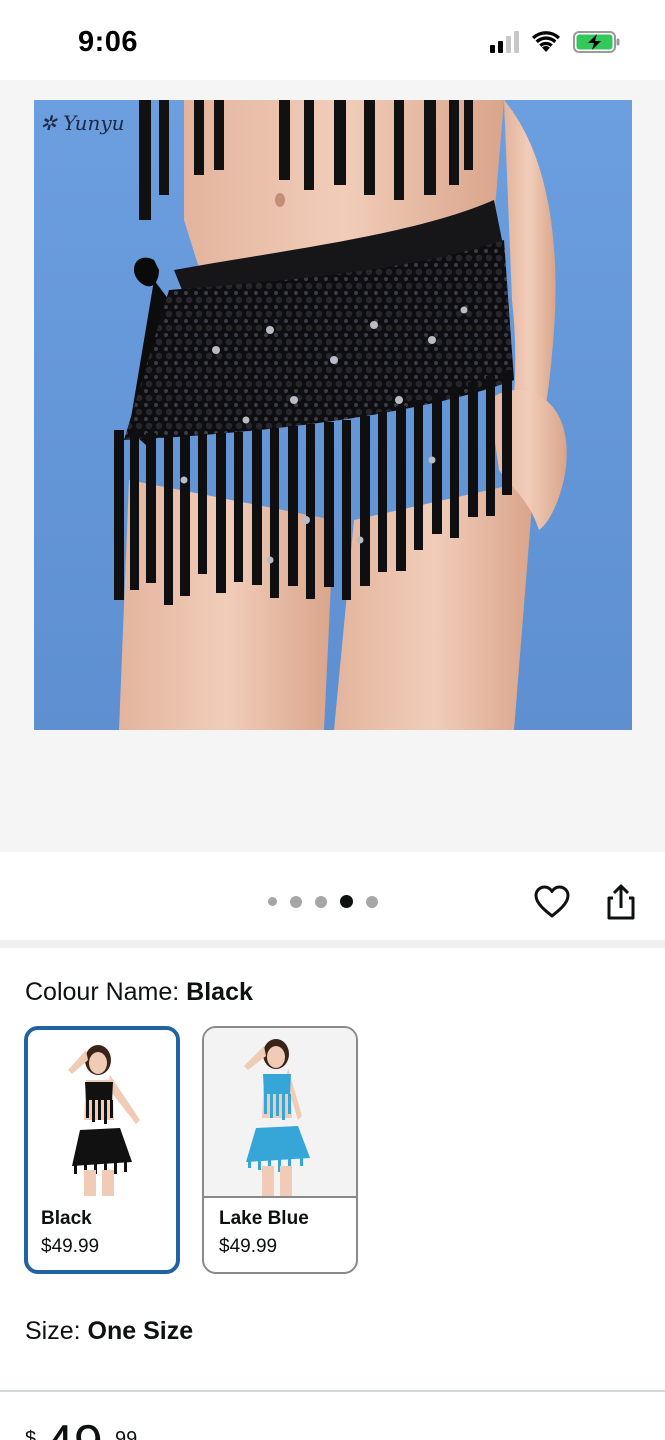 The width and height of the screenshot is (665, 1440). Describe the element at coordinates (56, 1331) in the screenshot. I see `size-label-text: Size:` at that location.